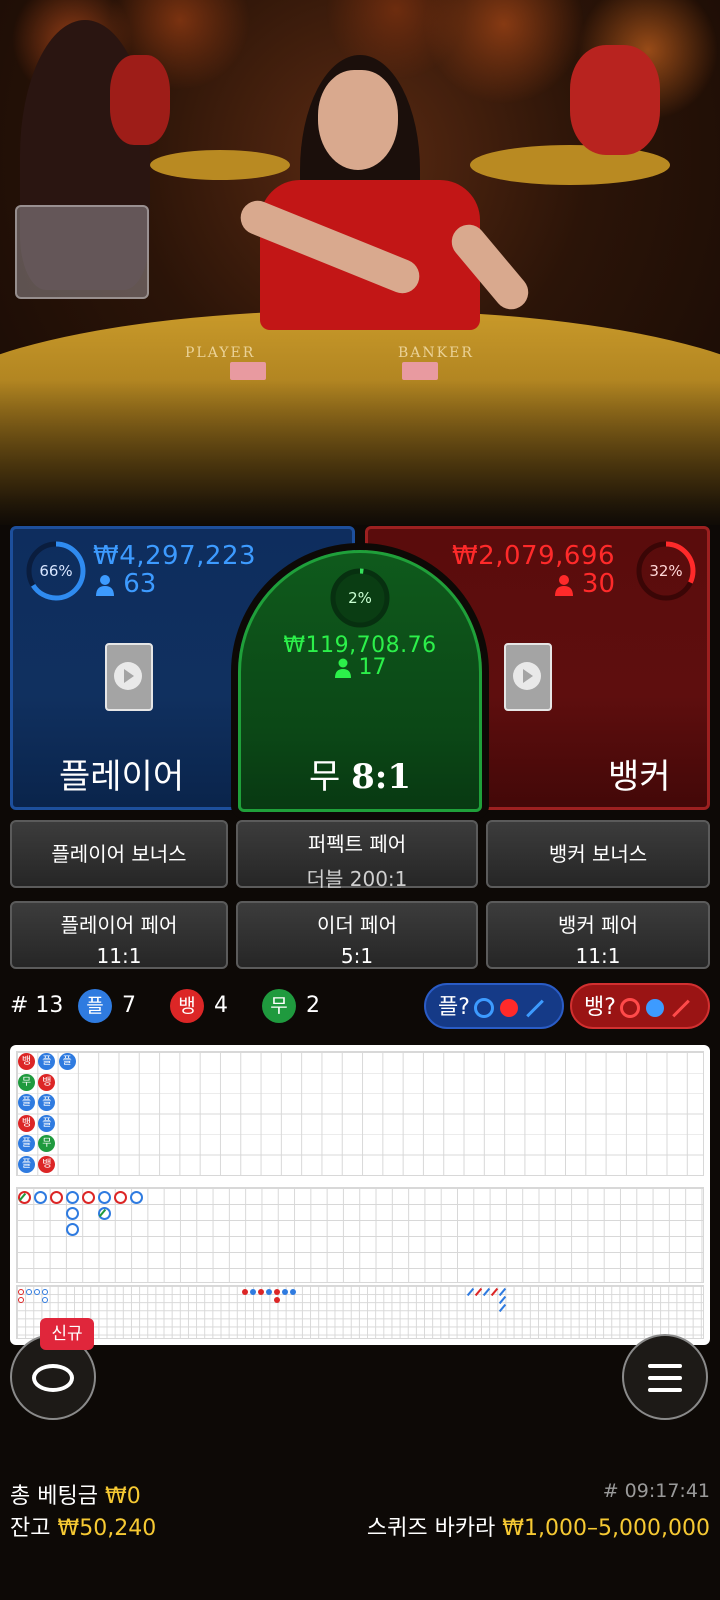 Image resolution: width=720 pixels, height=1600 pixels. What do you see at coordinates (454, 1007) in the screenshot?
I see `ask-player-label: 플?` at bounding box center [454, 1007].